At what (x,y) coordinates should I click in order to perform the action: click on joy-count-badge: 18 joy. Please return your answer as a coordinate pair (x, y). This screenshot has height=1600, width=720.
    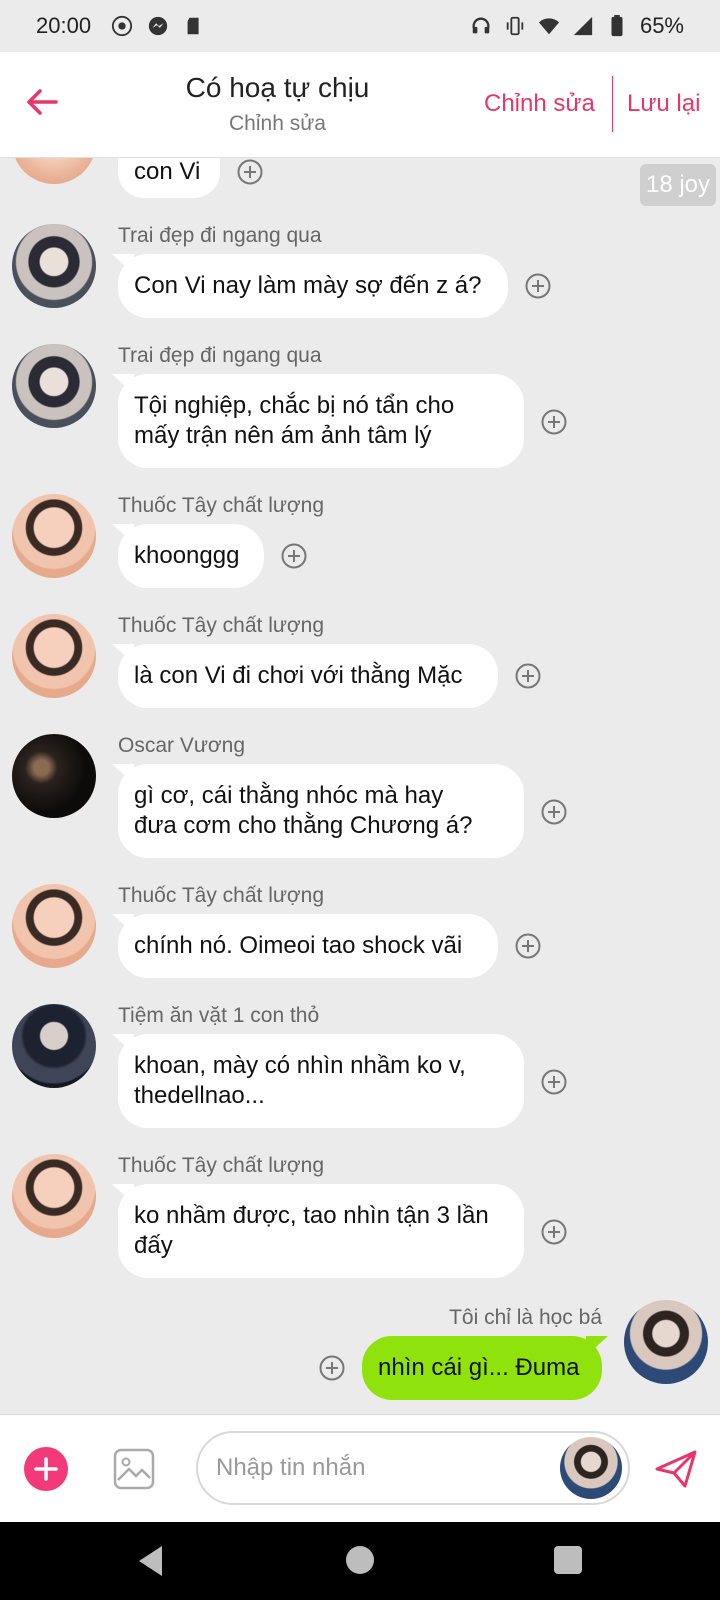
    Looking at the image, I should click on (678, 185).